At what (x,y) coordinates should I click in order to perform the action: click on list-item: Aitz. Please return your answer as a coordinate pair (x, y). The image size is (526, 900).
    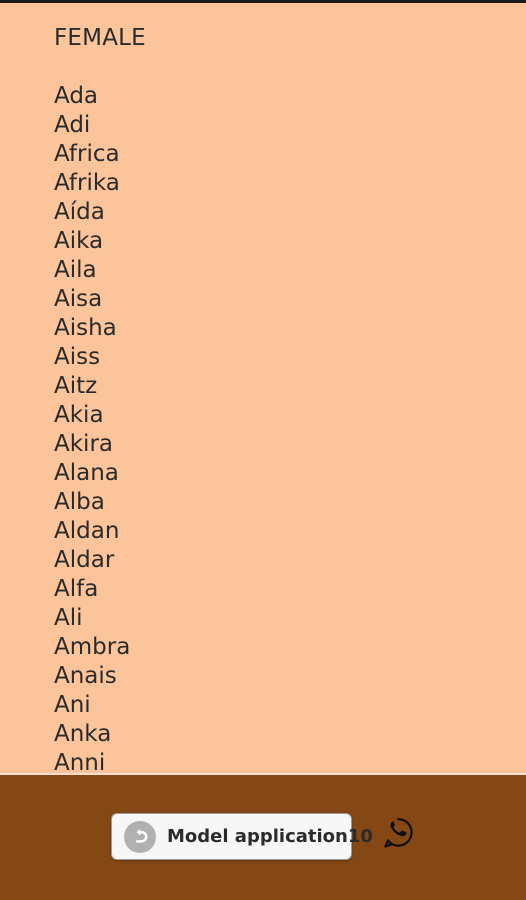
    Looking at the image, I should click on (290, 386).